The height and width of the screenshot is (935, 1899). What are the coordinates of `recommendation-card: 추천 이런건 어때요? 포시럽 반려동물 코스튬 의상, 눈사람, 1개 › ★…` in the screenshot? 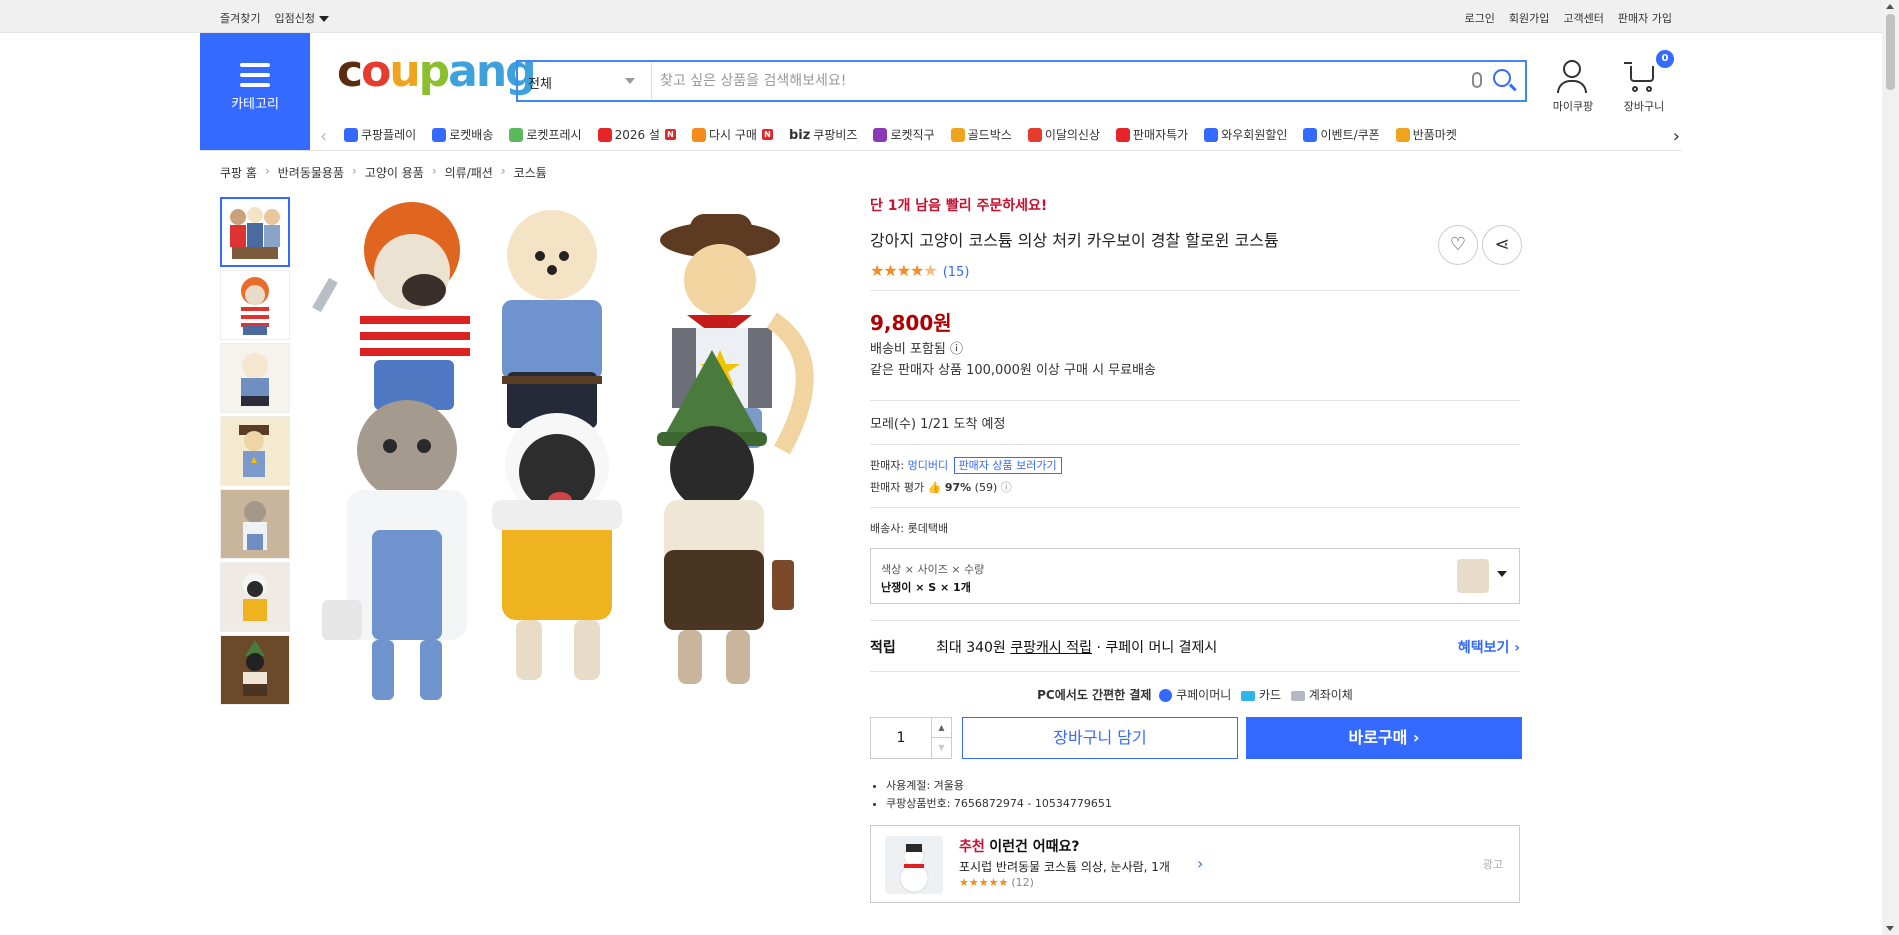 It's located at (1195, 864).